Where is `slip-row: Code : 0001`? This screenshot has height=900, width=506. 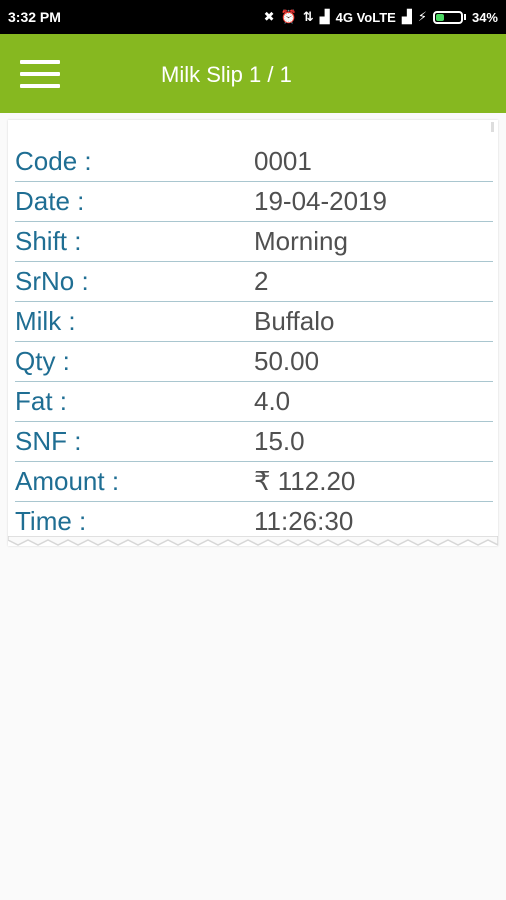 slip-row: Code : 0001 is located at coordinates (254, 162).